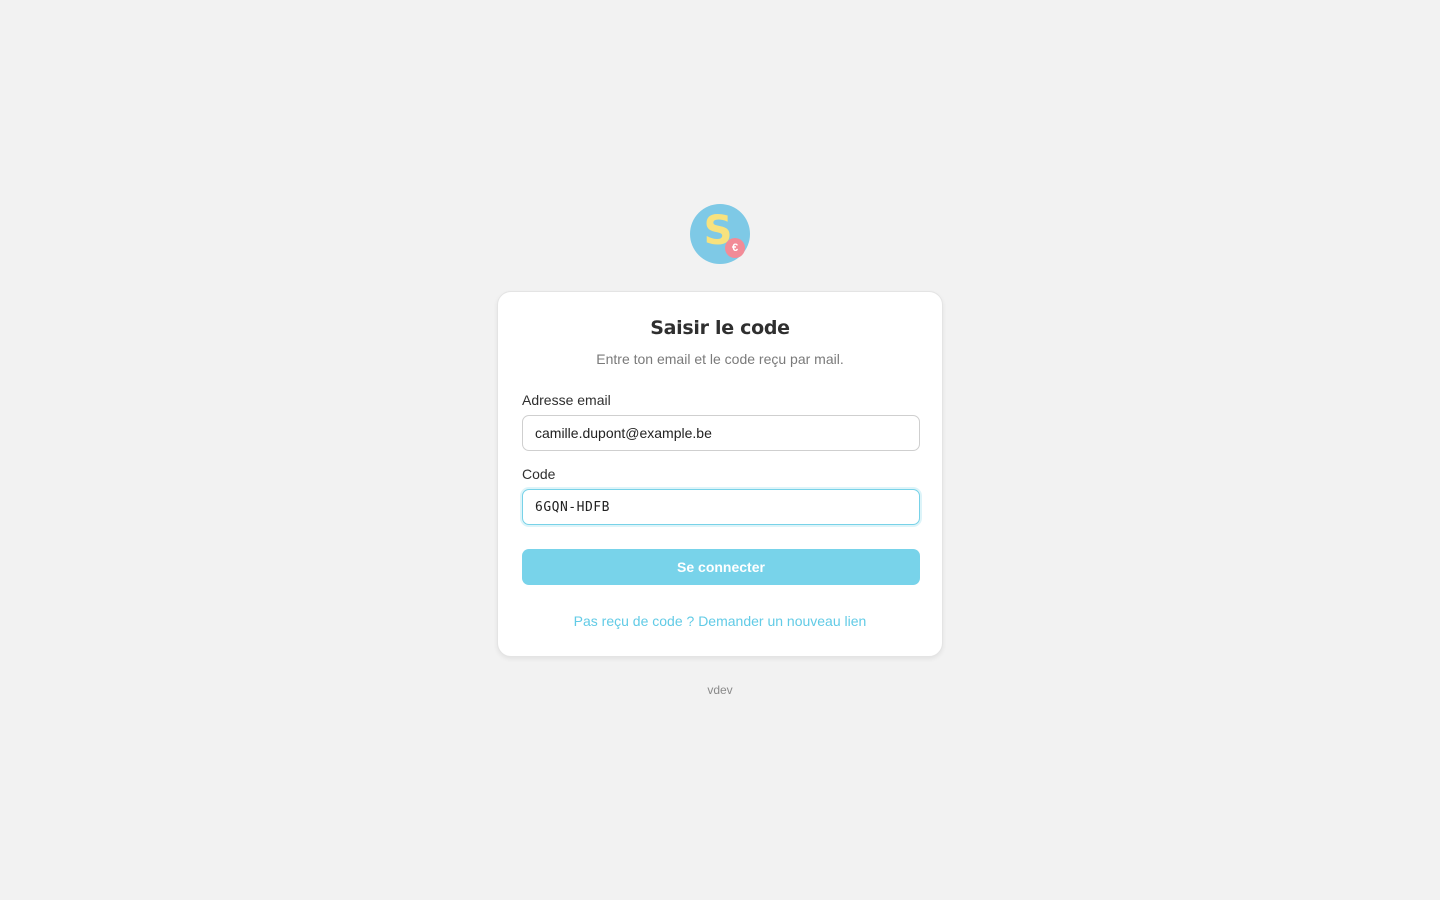 The image size is (1440, 900). Describe the element at coordinates (720, 328) in the screenshot. I see `page-title: Saisir le code` at that location.